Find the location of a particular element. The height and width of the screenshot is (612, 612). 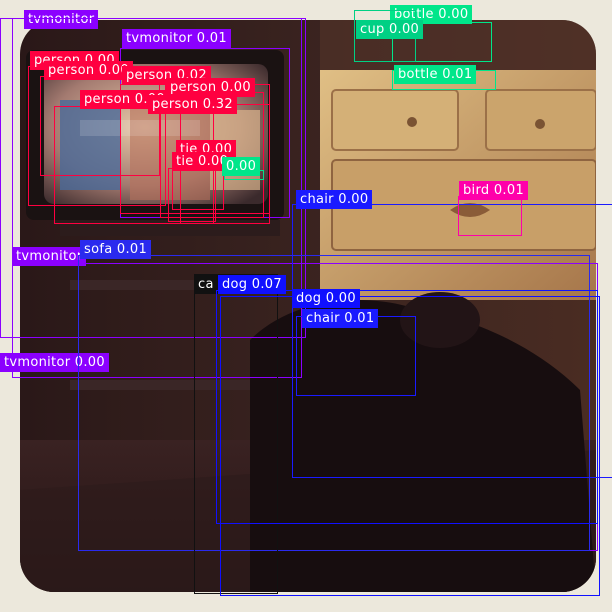

bbox-tie is located at coordinates (192, 195).